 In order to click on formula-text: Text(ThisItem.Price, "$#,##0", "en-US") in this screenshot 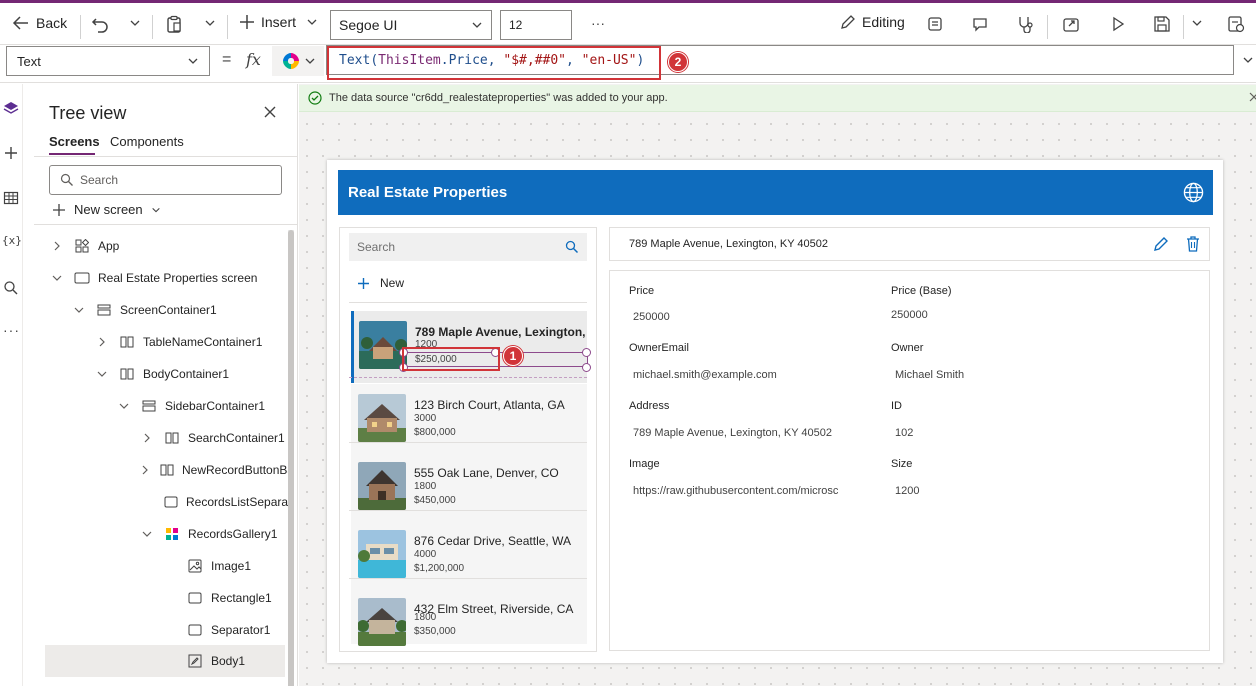, I will do `click(491, 60)`.